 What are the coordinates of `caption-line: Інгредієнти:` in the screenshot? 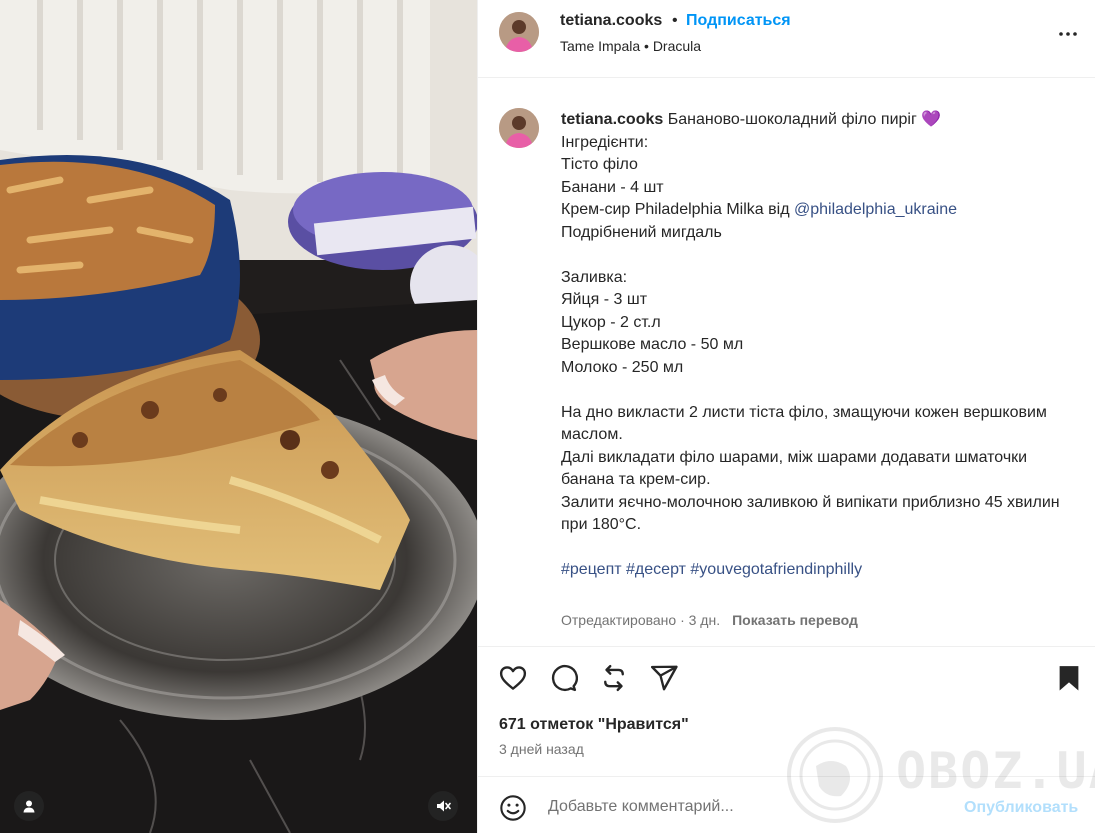 It's located at (605, 142).